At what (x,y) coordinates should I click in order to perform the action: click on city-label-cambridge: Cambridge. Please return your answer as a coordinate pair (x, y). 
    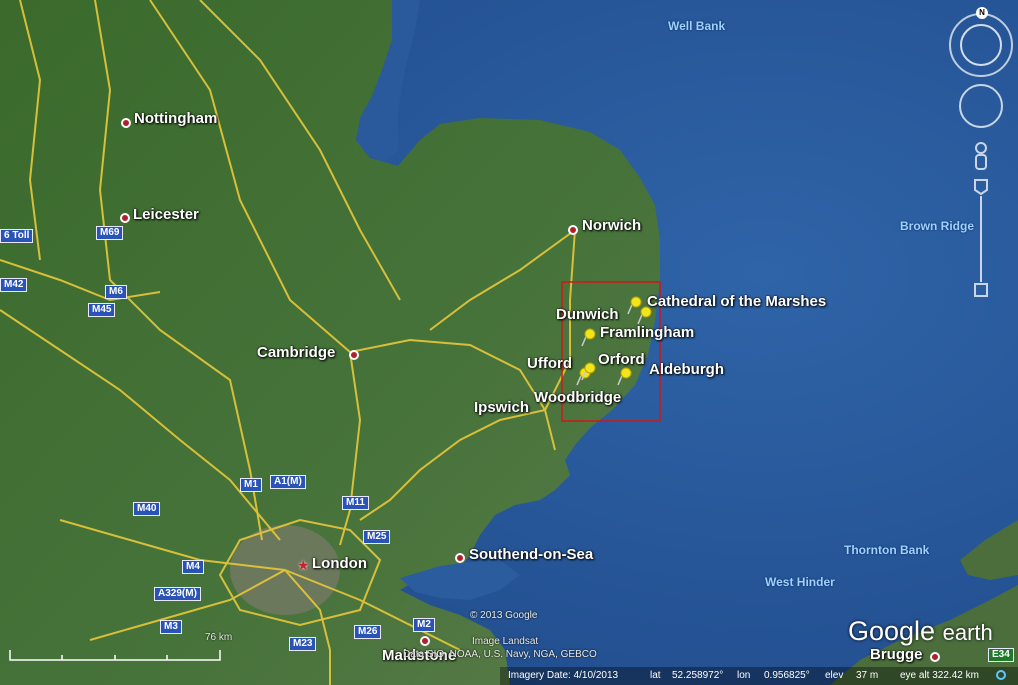
    Looking at the image, I should click on (296, 352).